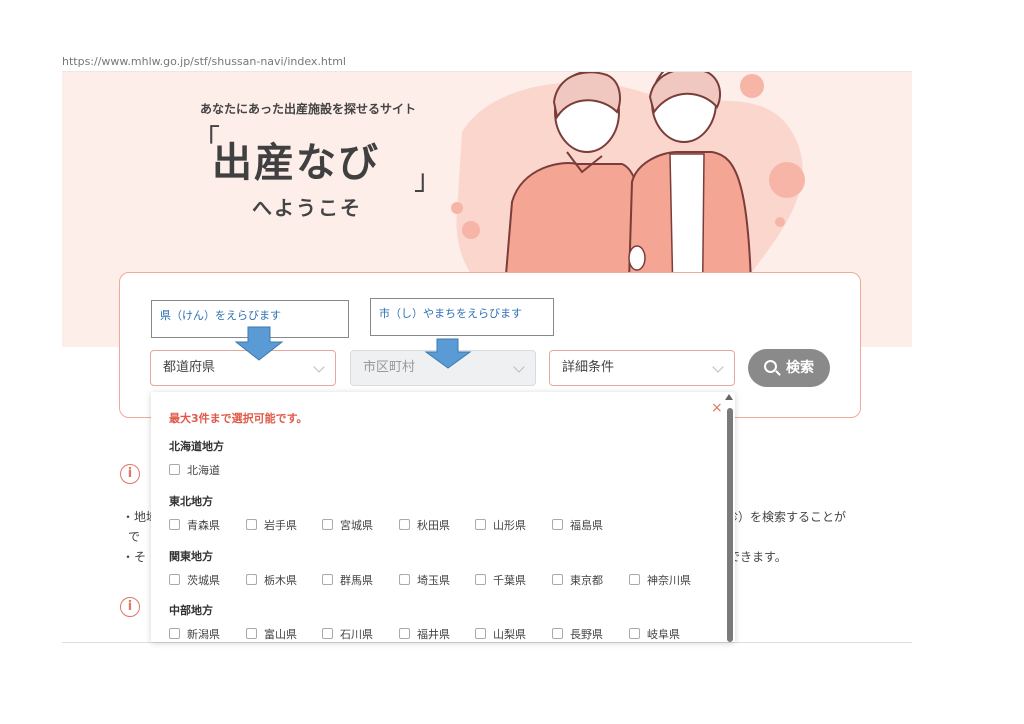 The image size is (1024, 724). I want to click on prefecture-checkbox: 千葉県, so click(500, 580).